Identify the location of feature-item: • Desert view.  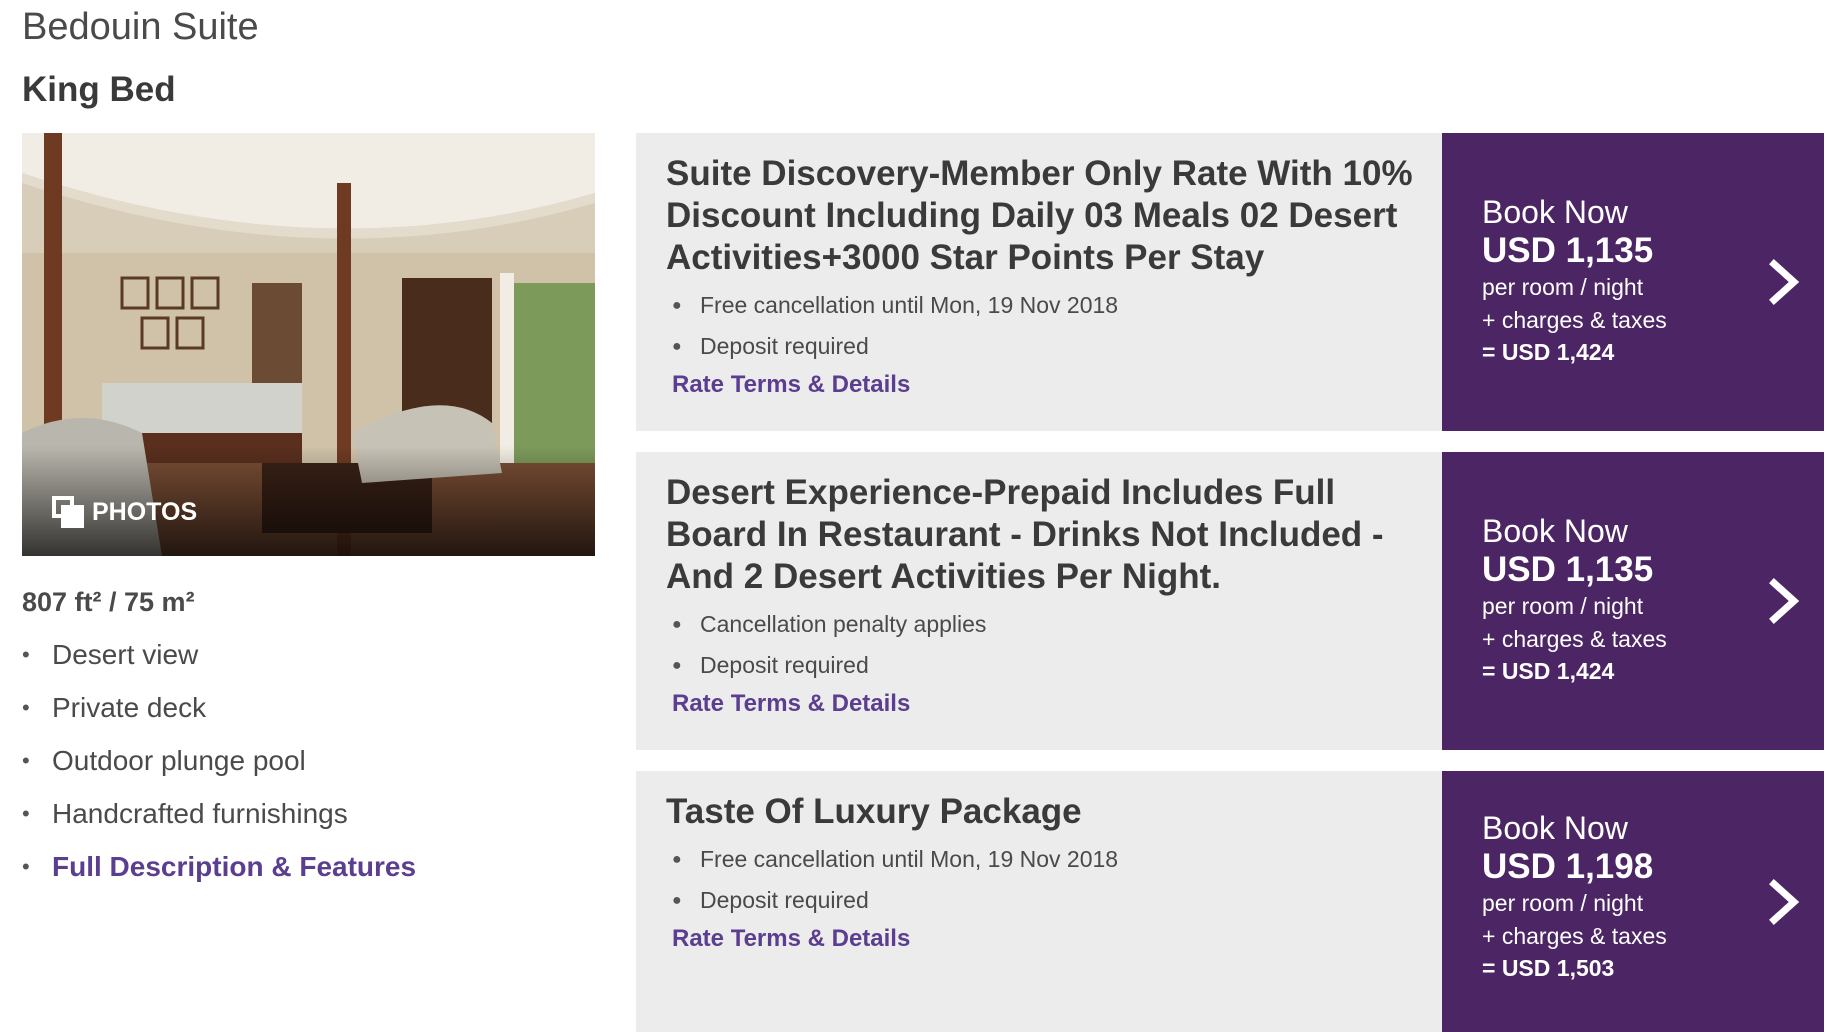
(219, 654).